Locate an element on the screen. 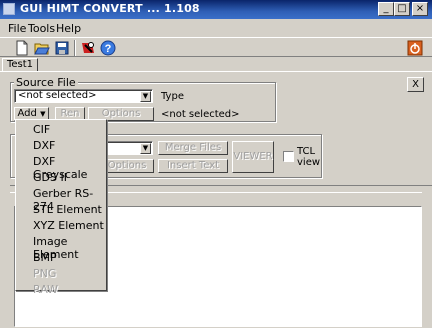 The image size is (432, 328). tcl-label: TCL is located at coordinates (306, 151).